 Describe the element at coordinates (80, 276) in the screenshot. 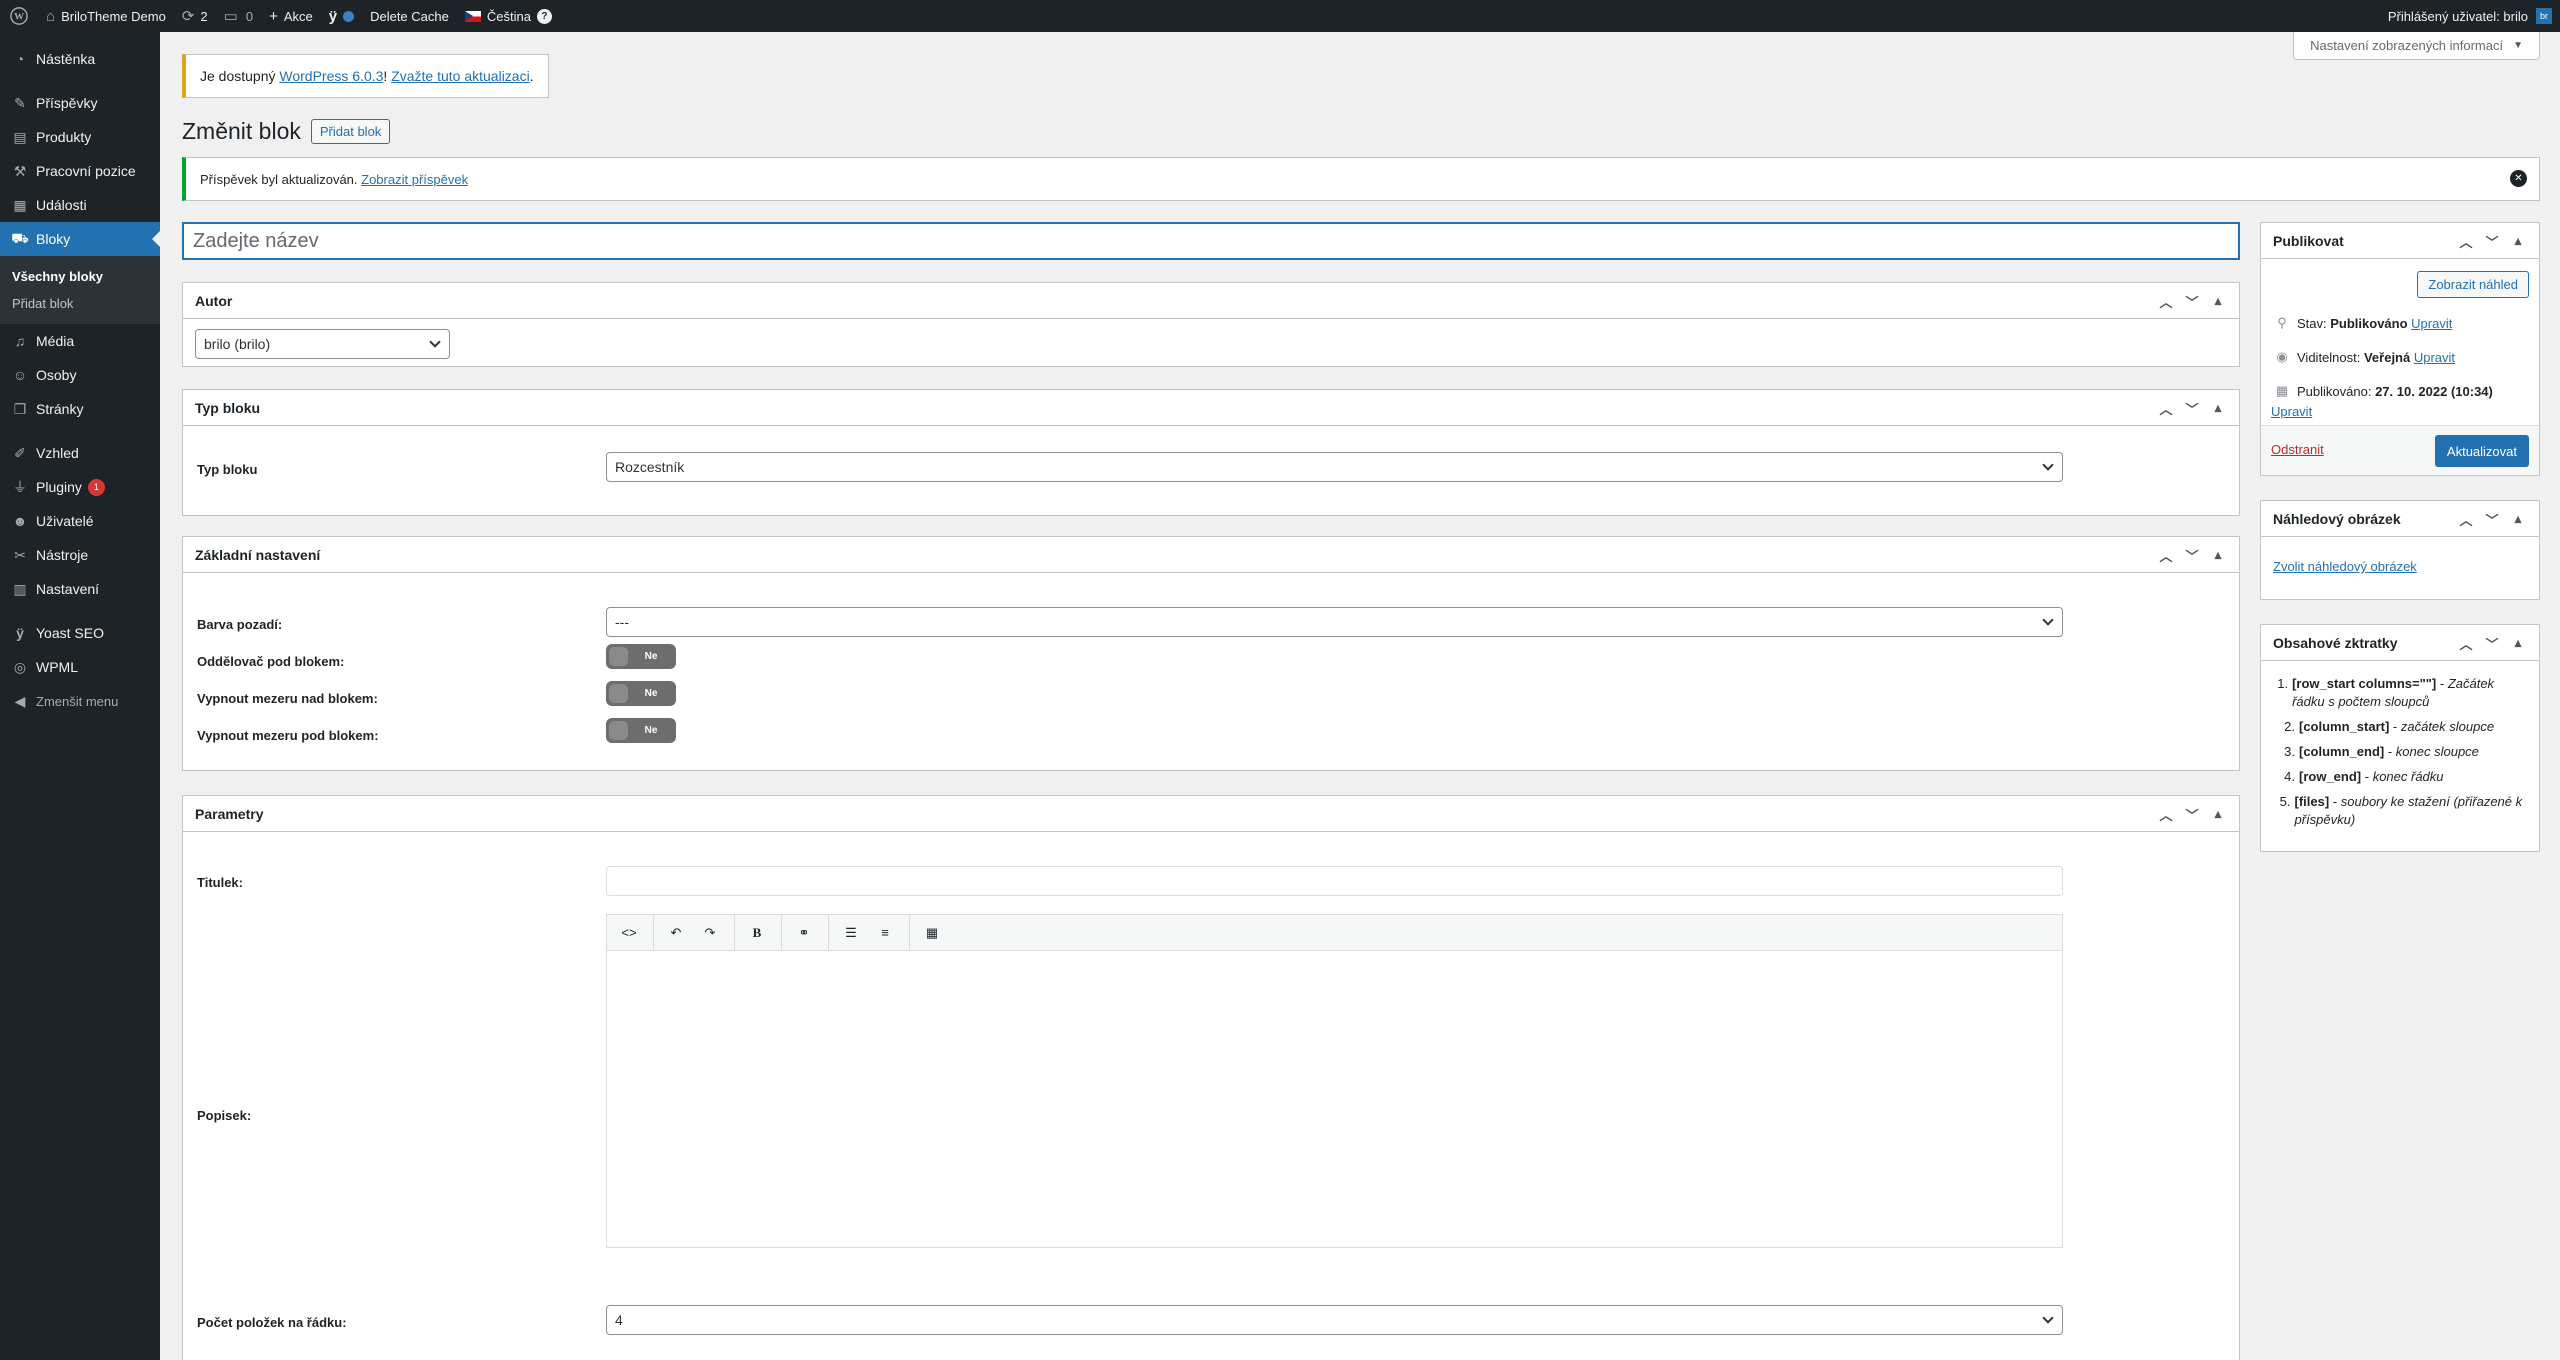

I see `submenu-all-blocks: Všechny bloky` at that location.